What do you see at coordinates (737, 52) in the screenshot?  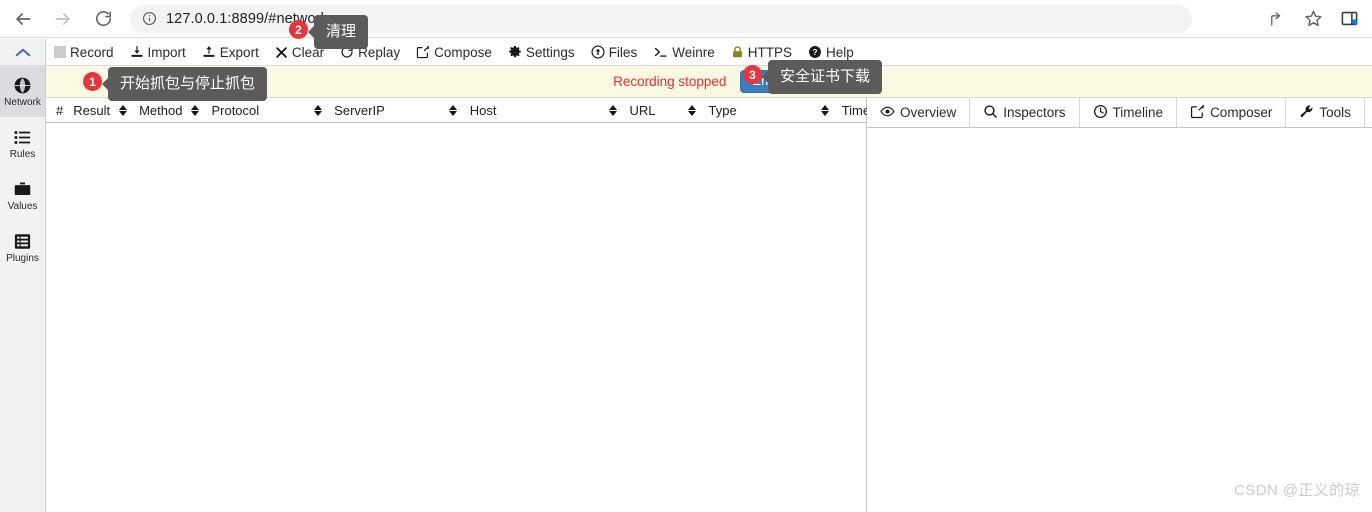 I see `lock-icon` at bounding box center [737, 52].